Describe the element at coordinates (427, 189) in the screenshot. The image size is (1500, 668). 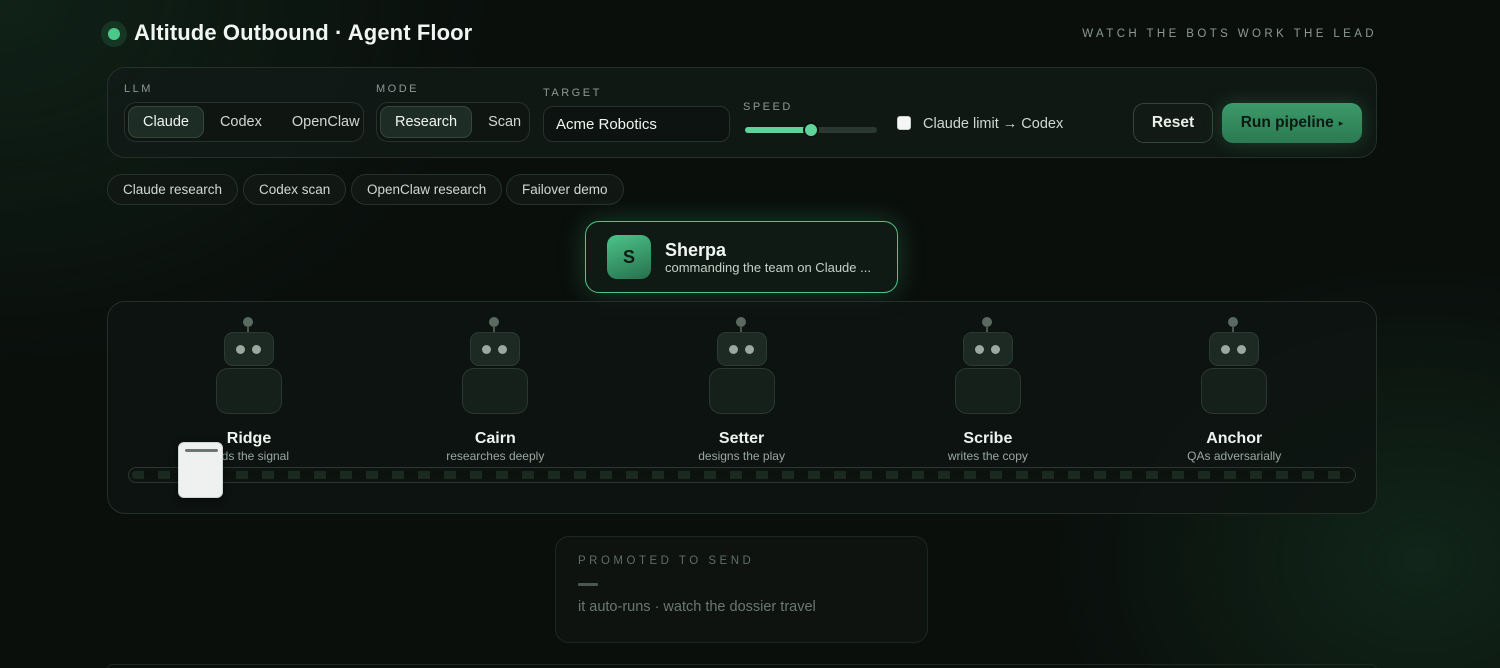
I see `preset-openclaw-research: OpenClaw research` at that location.